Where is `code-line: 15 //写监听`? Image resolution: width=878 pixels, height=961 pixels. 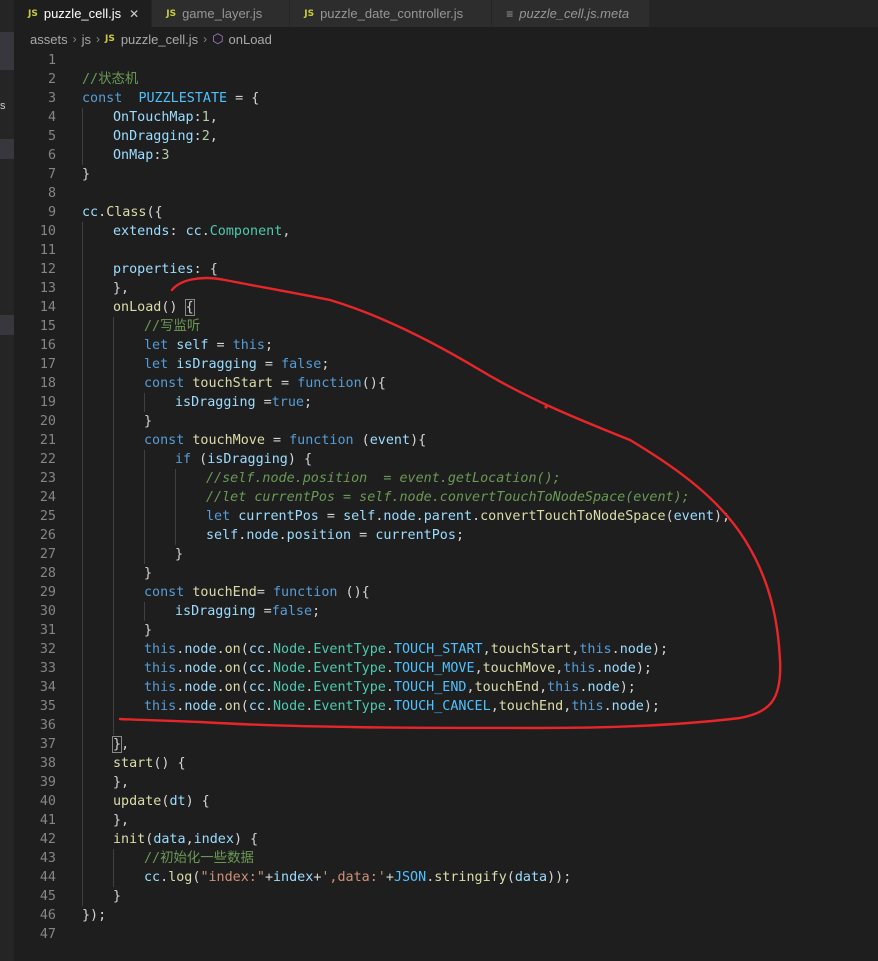 code-line: 15 //写监听 is located at coordinates (446, 326).